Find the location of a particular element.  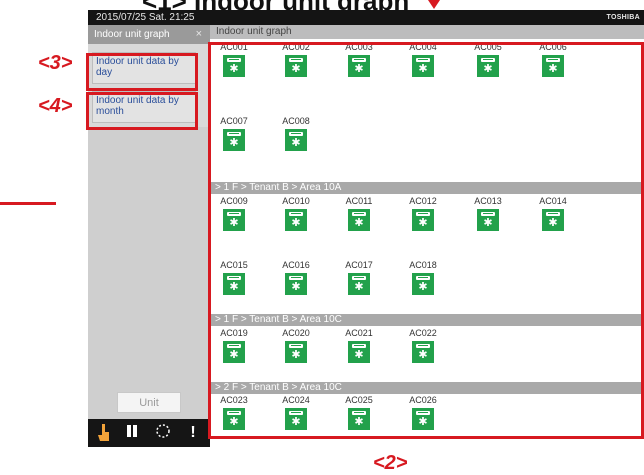

callout-line is located at coordinates (28, 203).